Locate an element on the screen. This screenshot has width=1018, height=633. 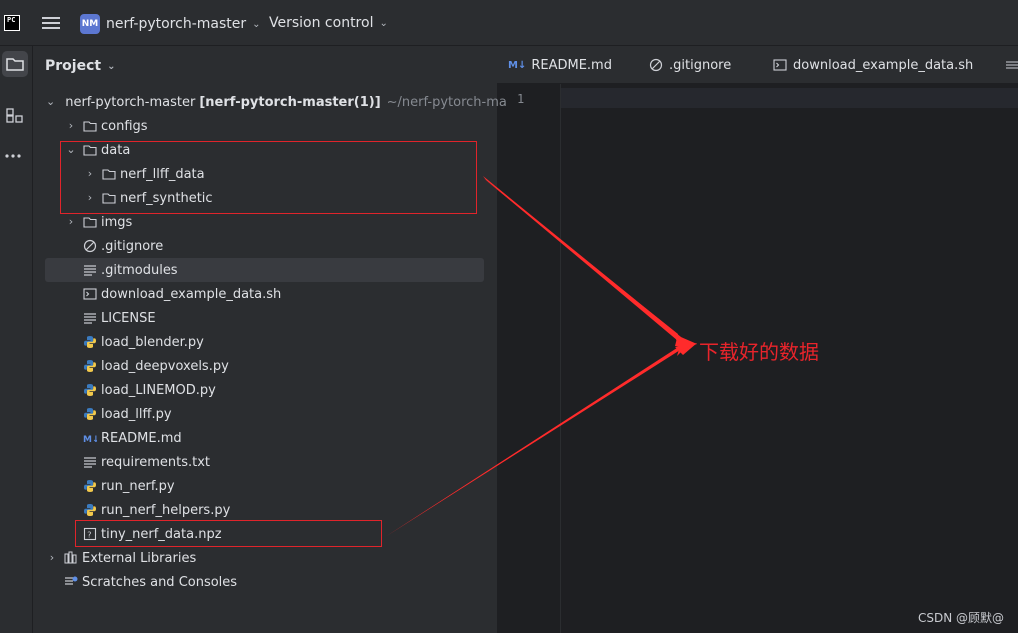
tree-item-label: README.md is located at coordinates (141, 438).